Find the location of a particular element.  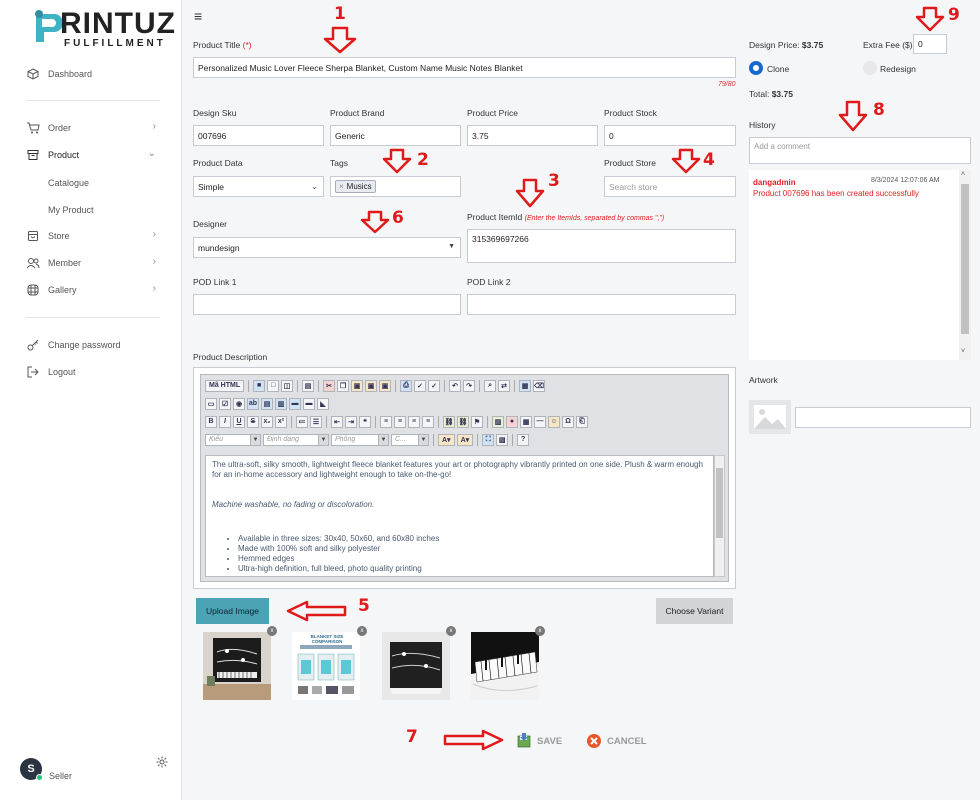

remove-format-icon: ⌫ is located at coordinates (539, 385).